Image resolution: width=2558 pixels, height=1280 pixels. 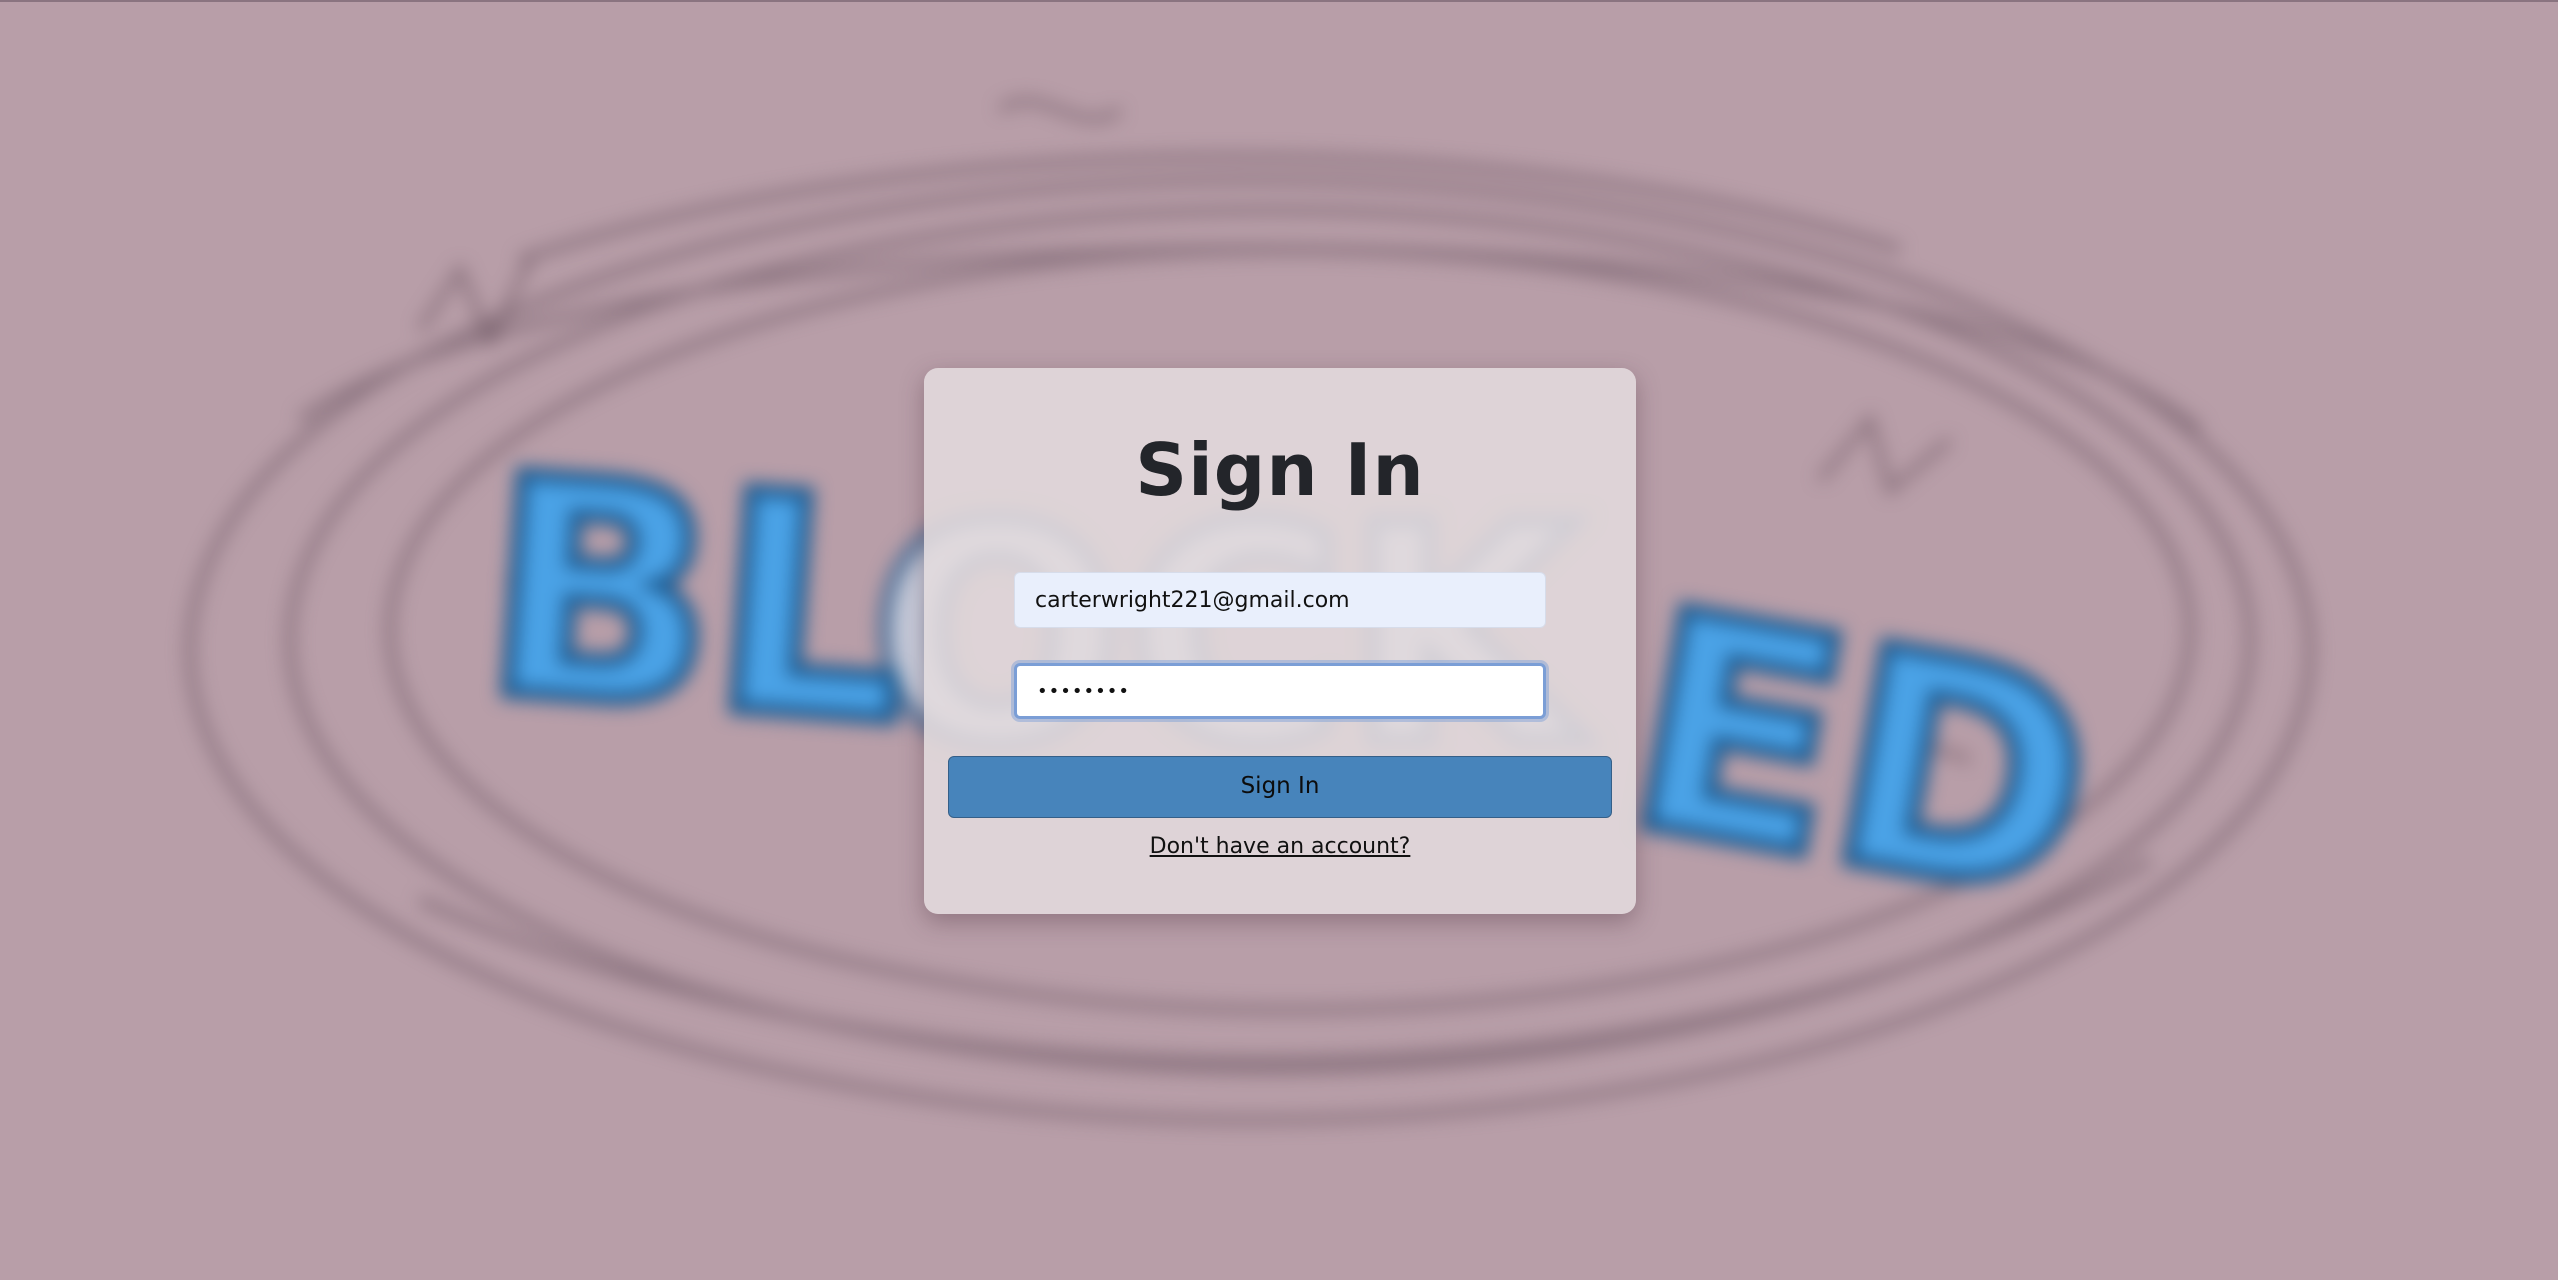 What do you see at coordinates (1280, 641) in the screenshot?
I see `sign-in-card: Sign In Sign In Don't have an account?` at bounding box center [1280, 641].